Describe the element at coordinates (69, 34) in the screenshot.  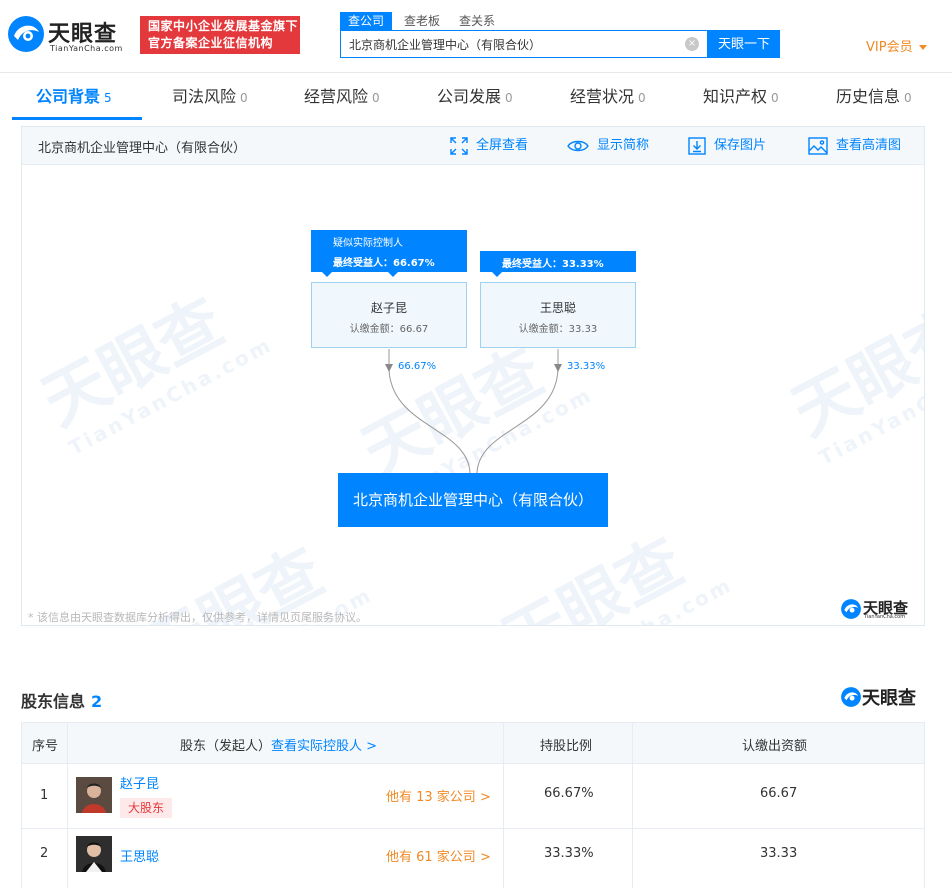
I see `tianyancha-logo: 天眼查 TianYanCha.com` at that location.